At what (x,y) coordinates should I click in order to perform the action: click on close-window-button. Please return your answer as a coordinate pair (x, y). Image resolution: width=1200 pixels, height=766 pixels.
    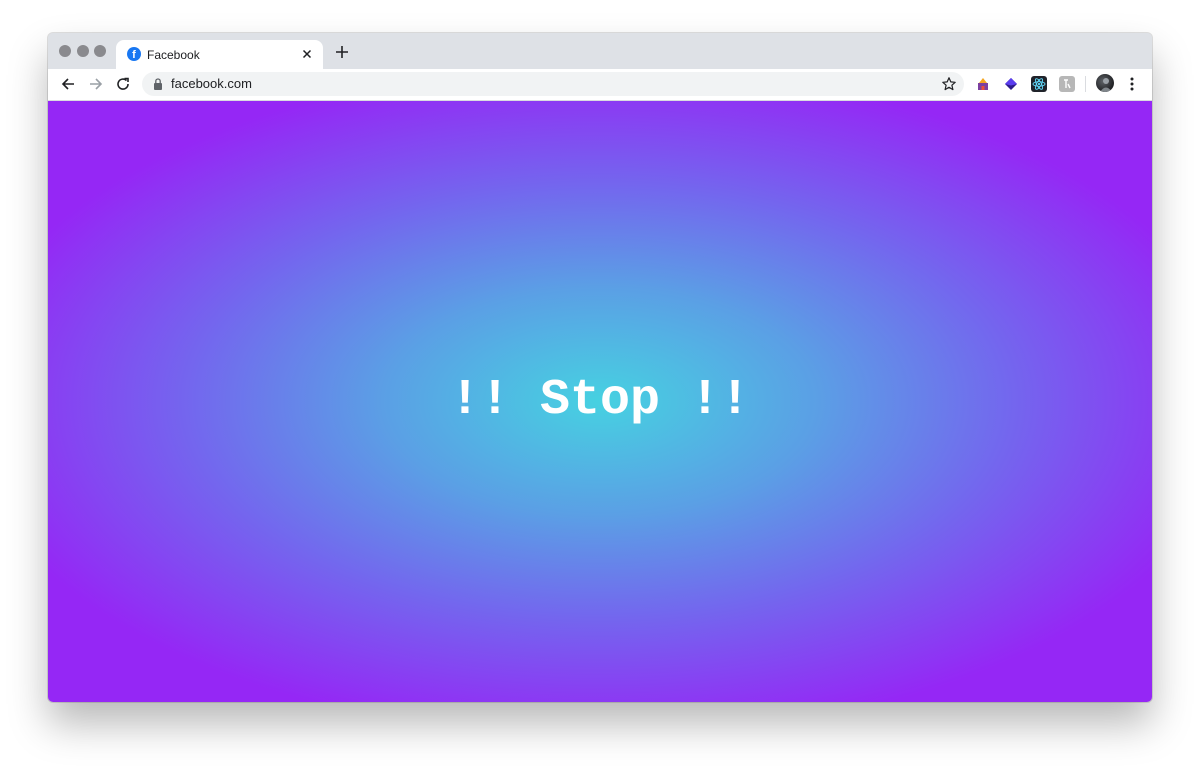
    Looking at the image, I should click on (65, 51).